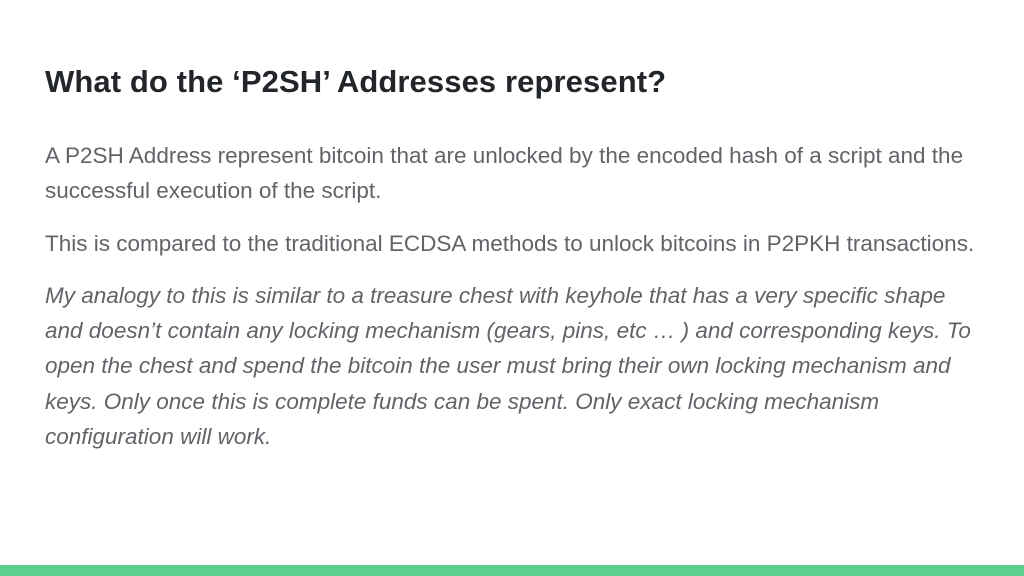  Describe the element at coordinates (512, 570) in the screenshot. I see `bottom-accent-bar` at that location.